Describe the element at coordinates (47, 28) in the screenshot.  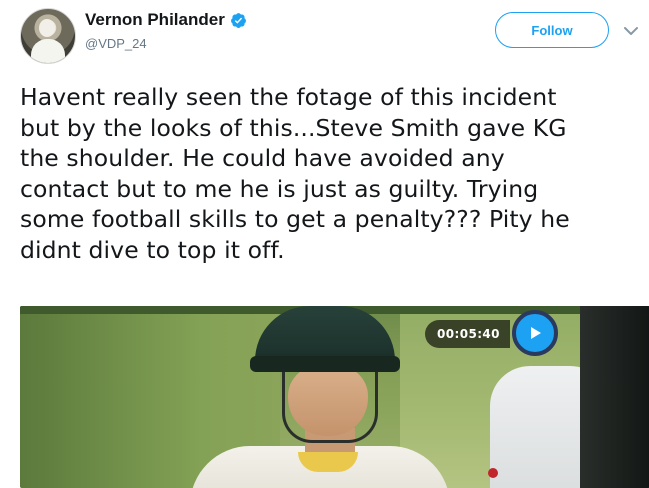
I see `avatar-face` at that location.